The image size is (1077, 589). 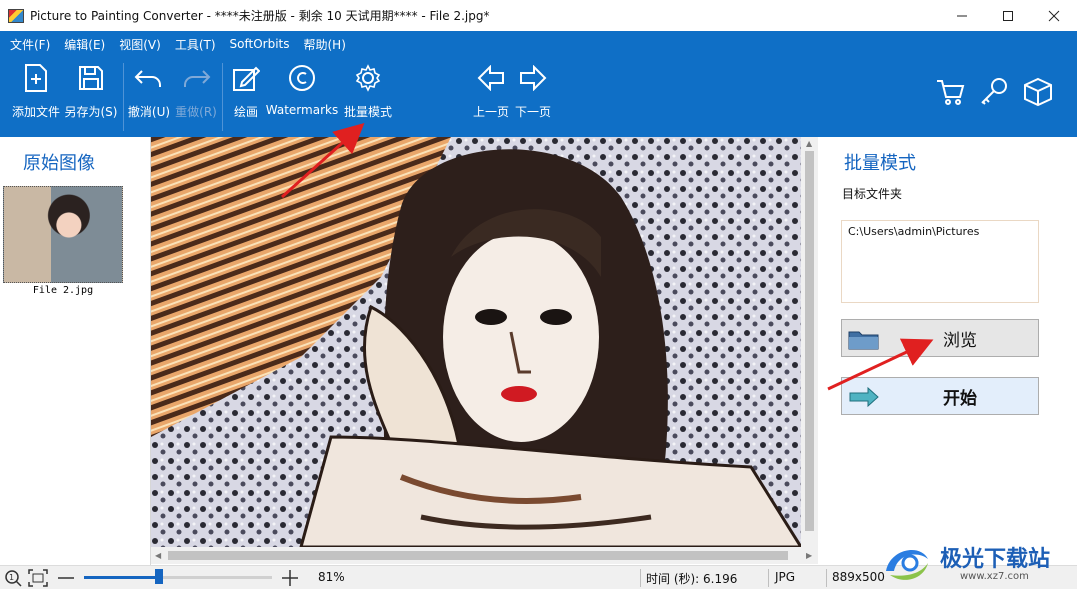 What do you see at coordinates (907, 564) in the screenshot?
I see `watermark-logo-icon` at bounding box center [907, 564].